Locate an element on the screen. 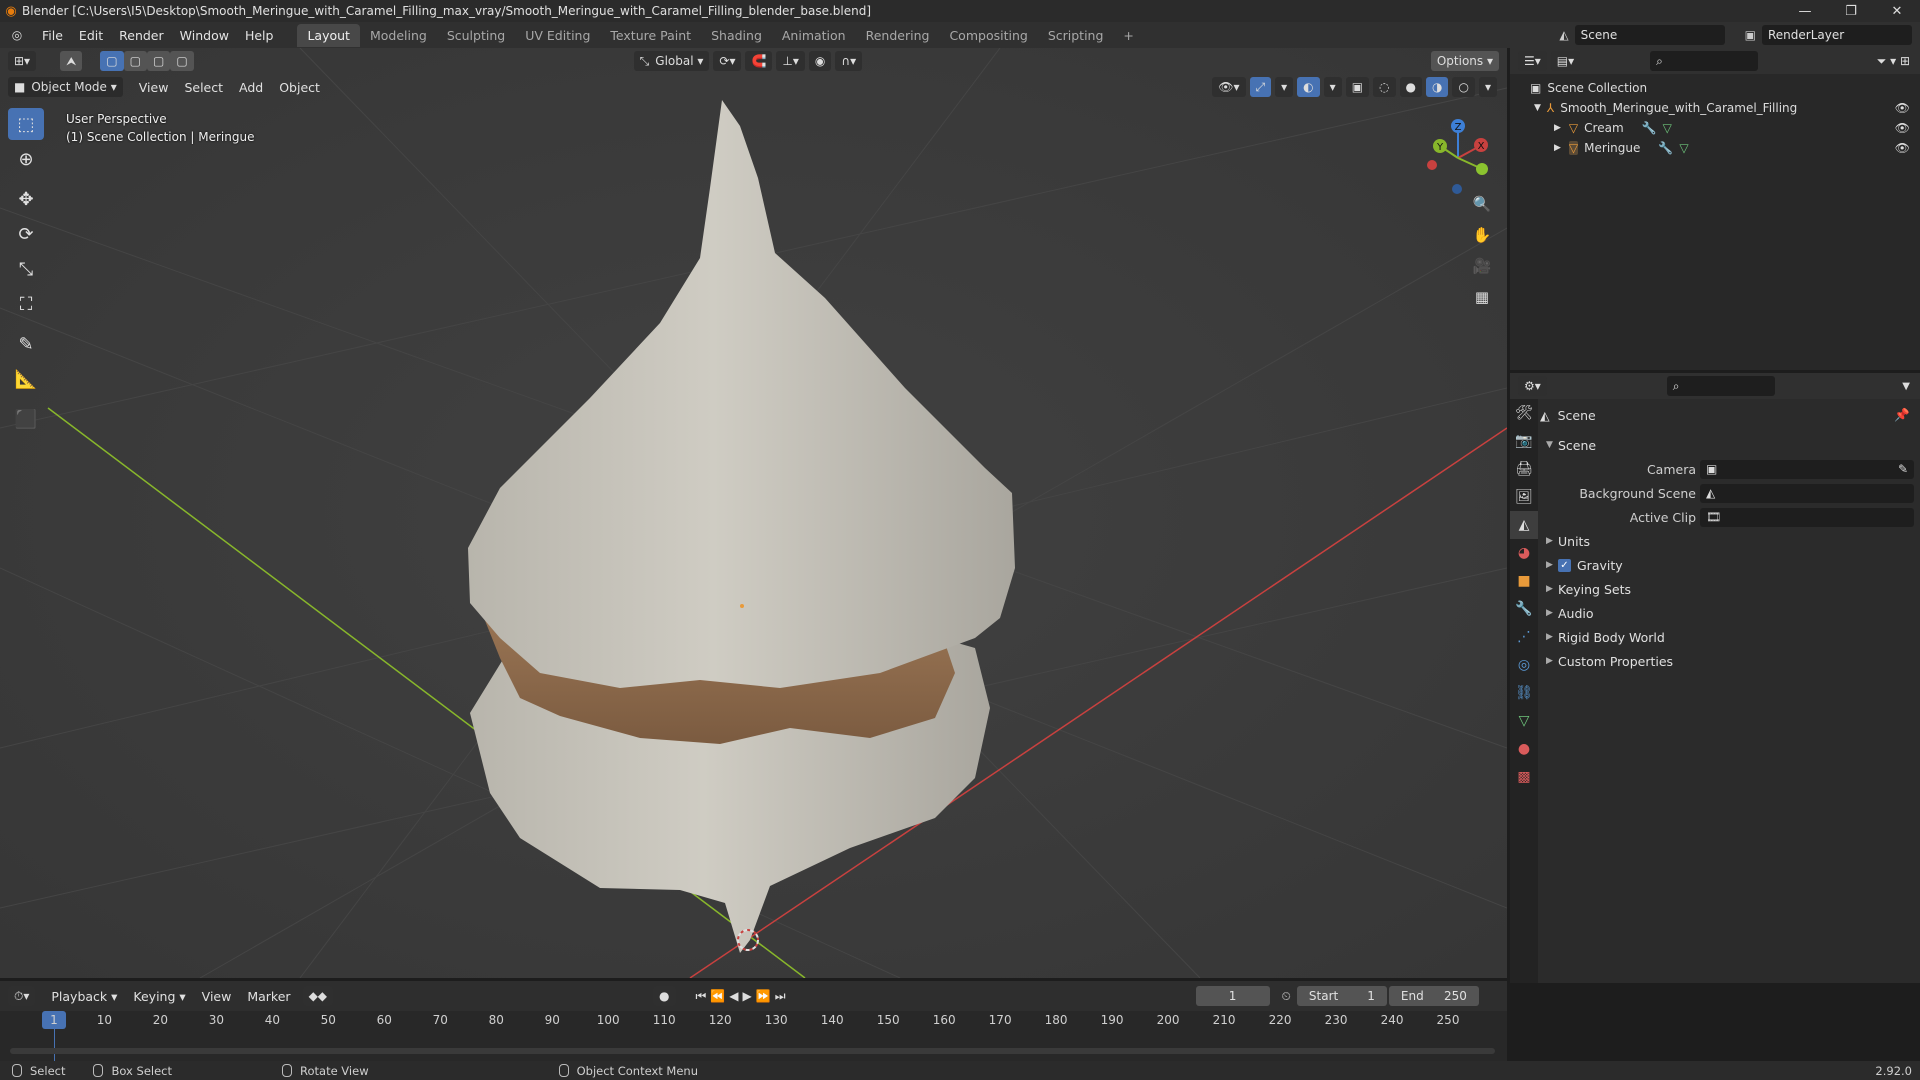 This screenshot has height=1080, width=1920. outliner-scene-collection: ▣ Scene Collection is located at coordinates (1715, 88).